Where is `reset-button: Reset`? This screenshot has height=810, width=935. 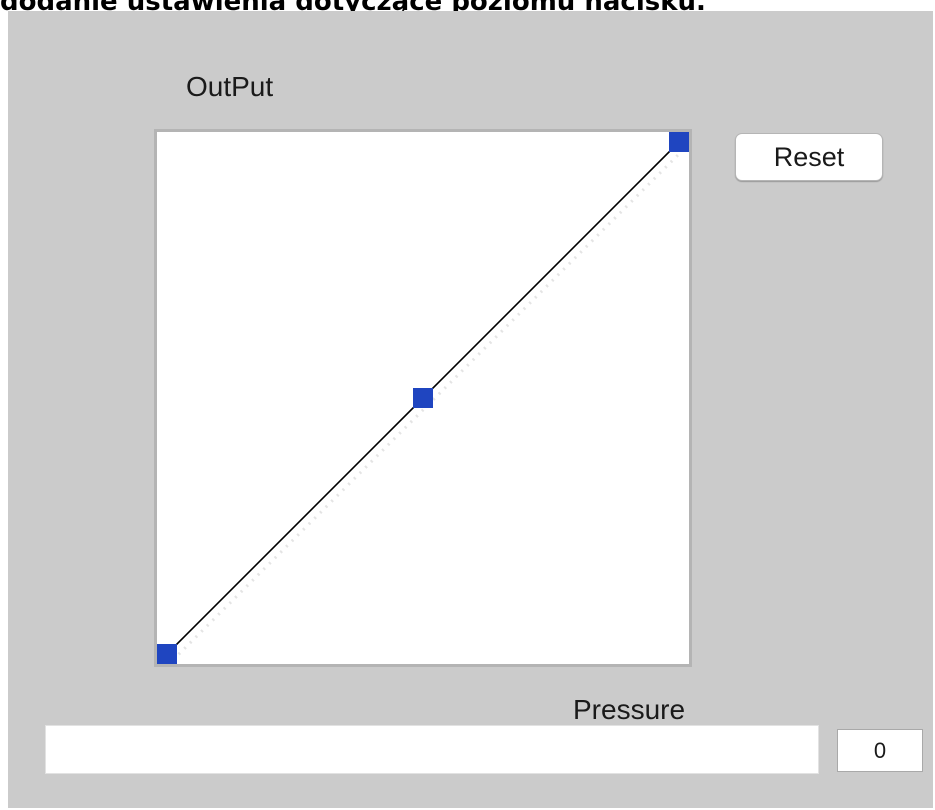 reset-button: Reset is located at coordinates (809, 157).